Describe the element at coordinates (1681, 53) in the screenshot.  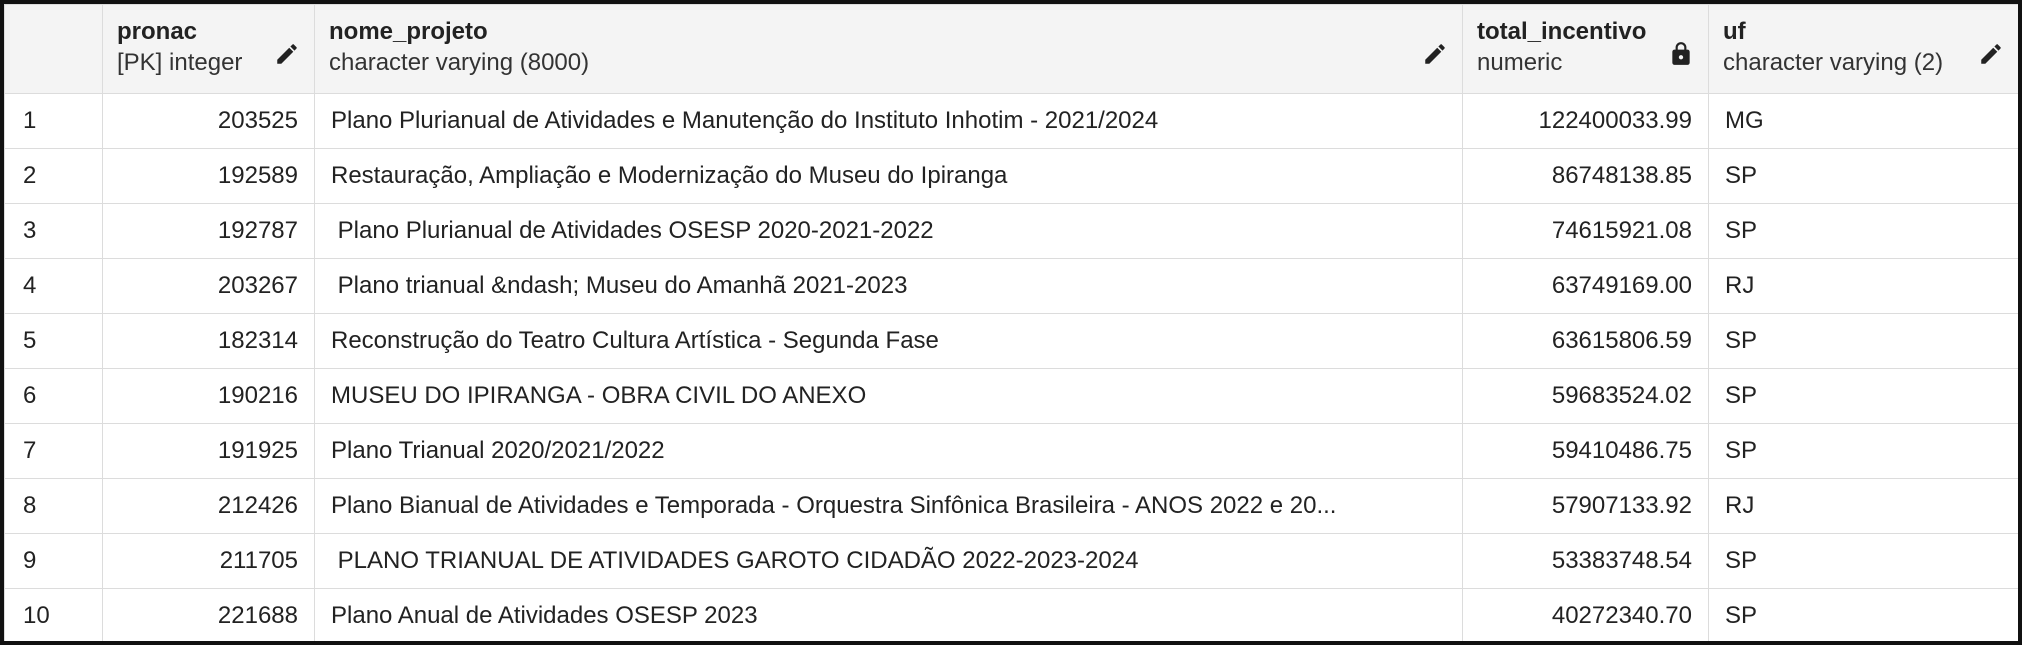
I see `lock-icon` at that location.